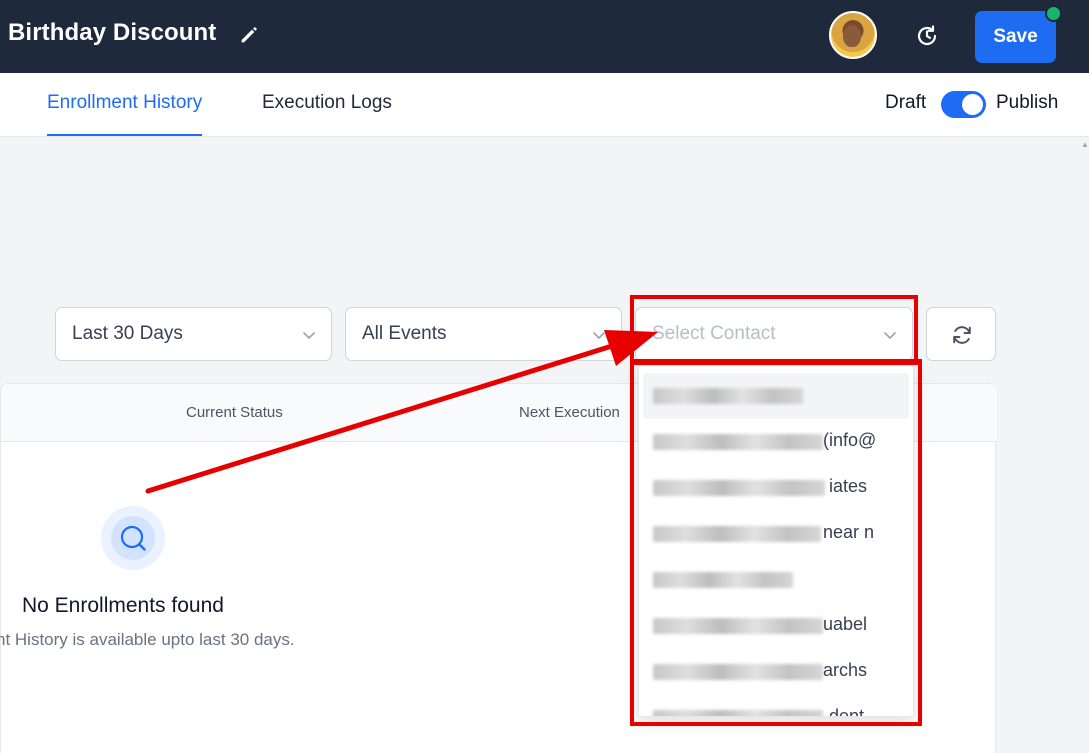 Image resolution: width=1089 pixels, height=753 pixels. Describe the element at coordinates (774, 330) in the screenshot. I see `highlight-box-contact-select` at that location.